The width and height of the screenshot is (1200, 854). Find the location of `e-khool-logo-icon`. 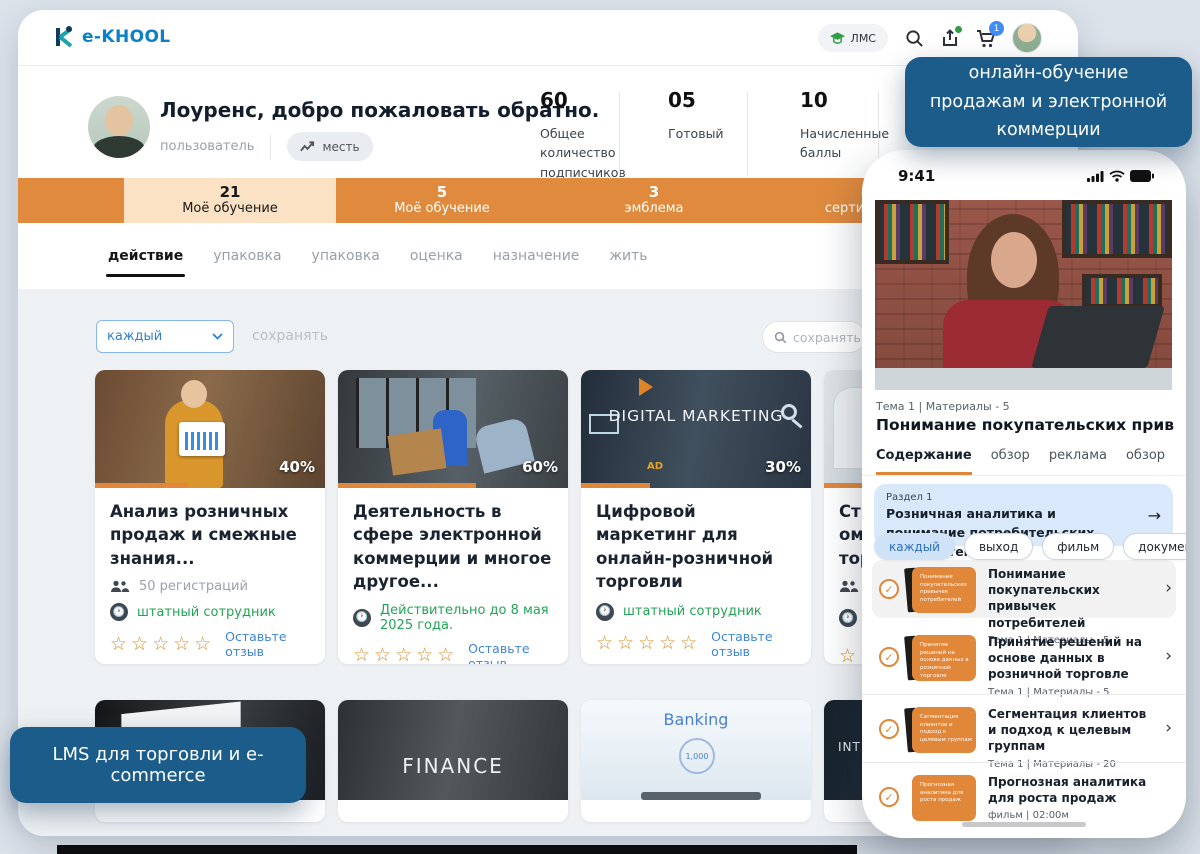

e-khool-logo-icon is located at coordinates (64, 37).